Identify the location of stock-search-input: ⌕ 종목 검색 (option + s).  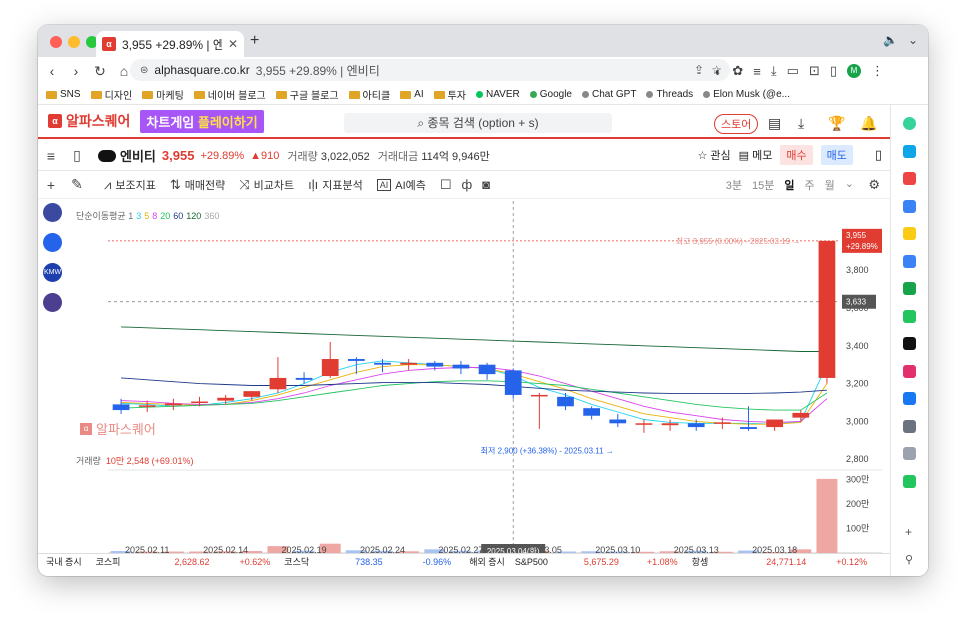
(478, 123).